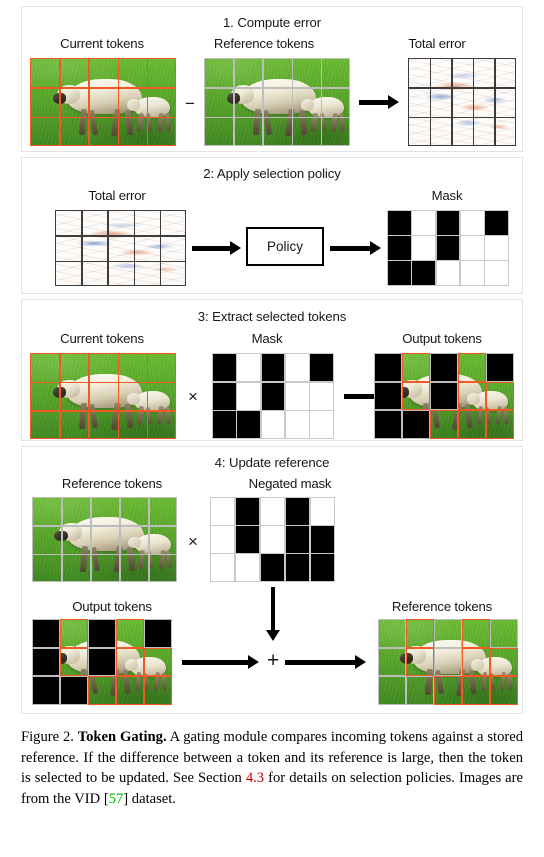 Image resolution: width=544 pixels, height=857 pixels. I want to click on arrow-to-sum-p4, so click(221, 662).